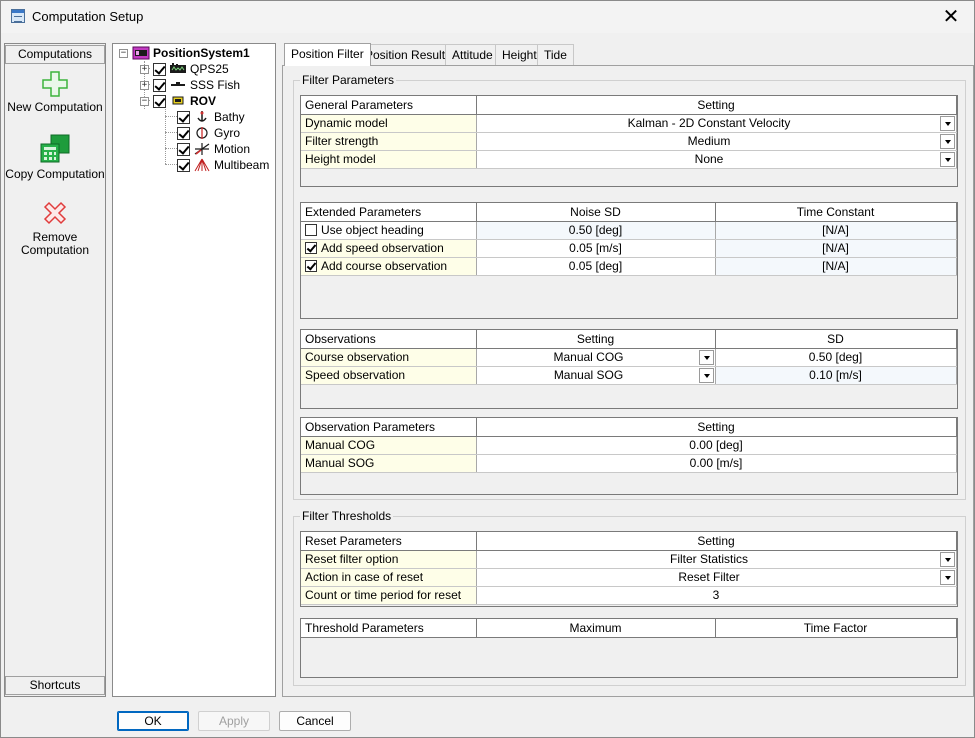 This screenshot has width=975, height=738. I want to click on remove-computation-button: Remove Computation, so click(55, 228).